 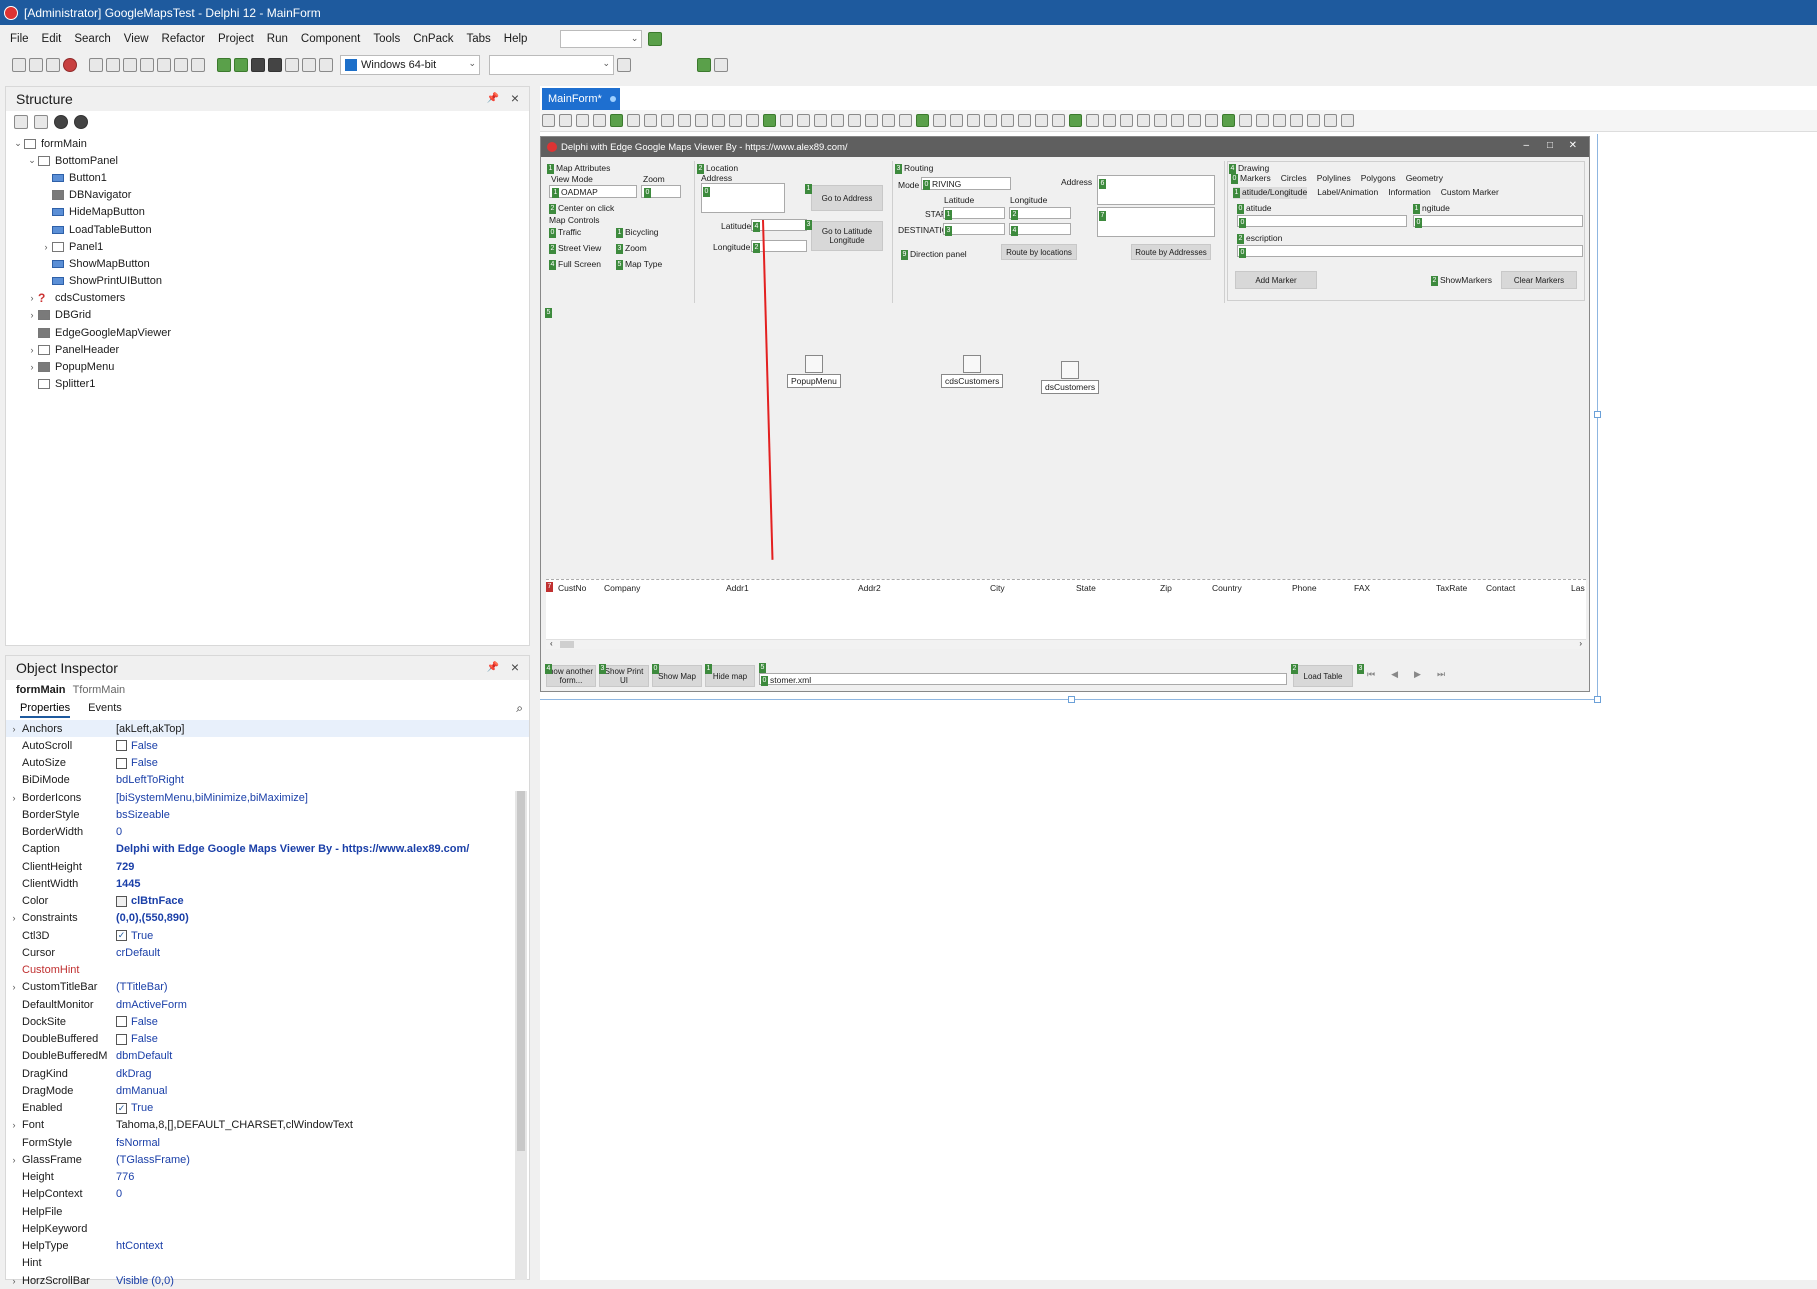 What do you see at coordinates (267, 298) in the screenshot?
I see `tree-node: ›? cdsCustomers` at bounding box center [267, 298].